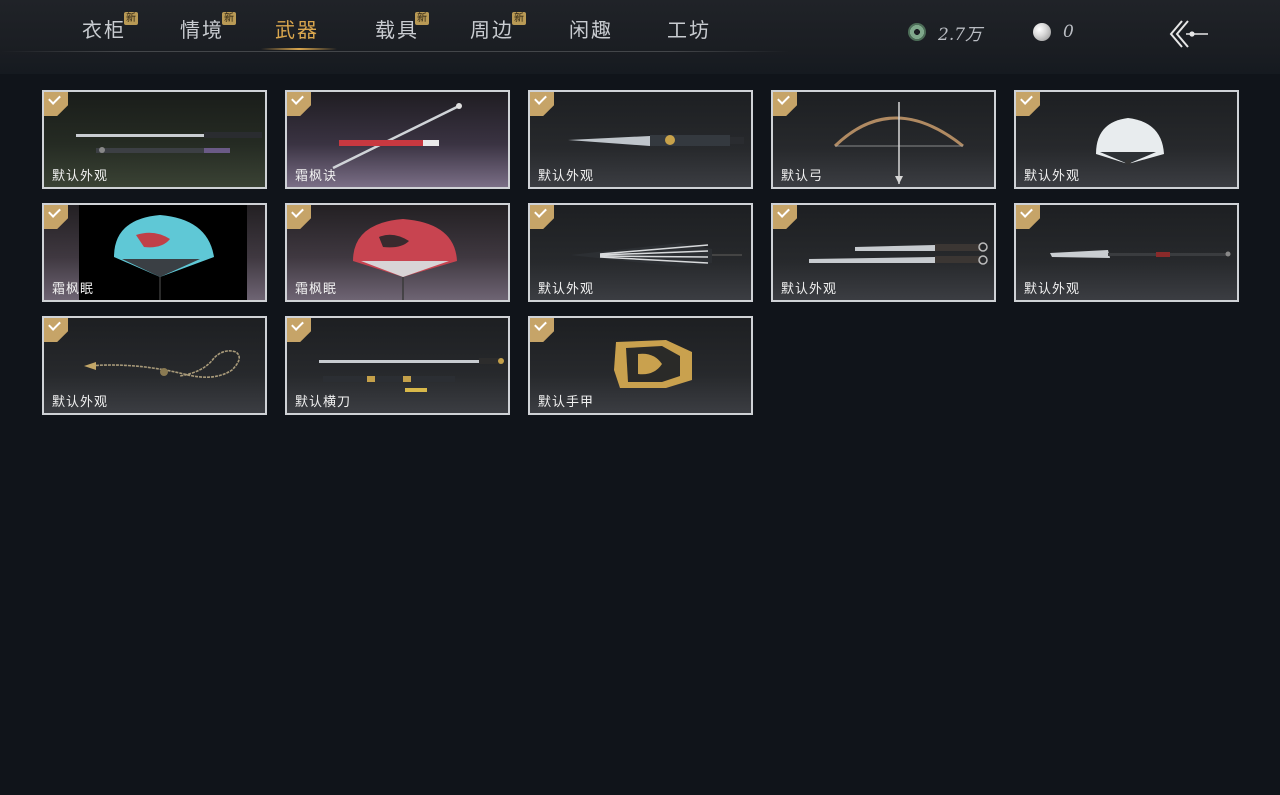 The height and width of the screenshot is (795, 1280). I want to click on item-name: 默认弓, so click(802, 176).